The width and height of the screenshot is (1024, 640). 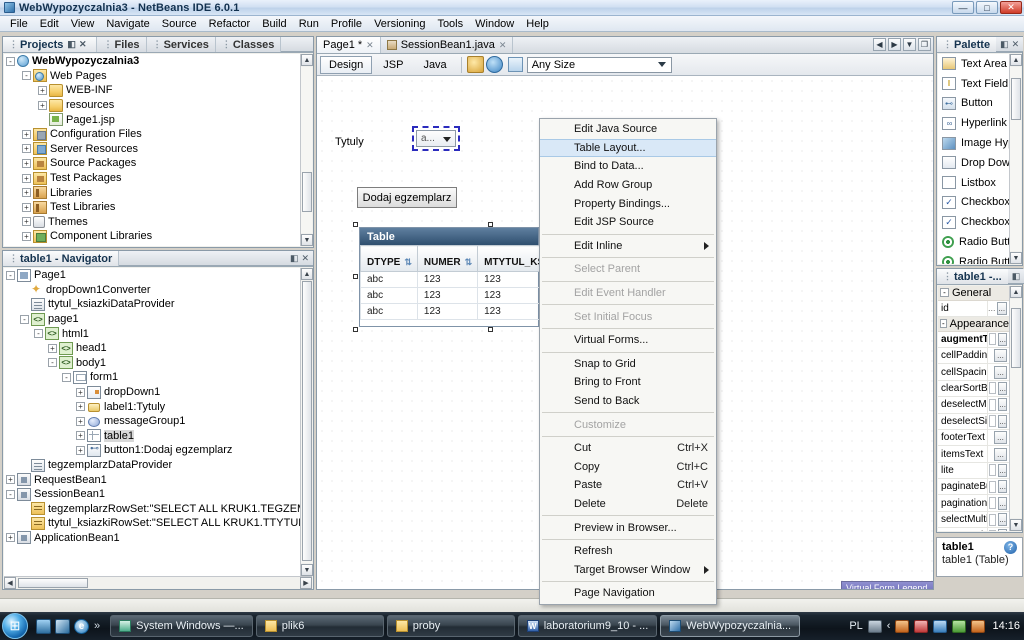 I want to click on projects-scrollbar: ▲ ▼, so click(x=306, y=150).